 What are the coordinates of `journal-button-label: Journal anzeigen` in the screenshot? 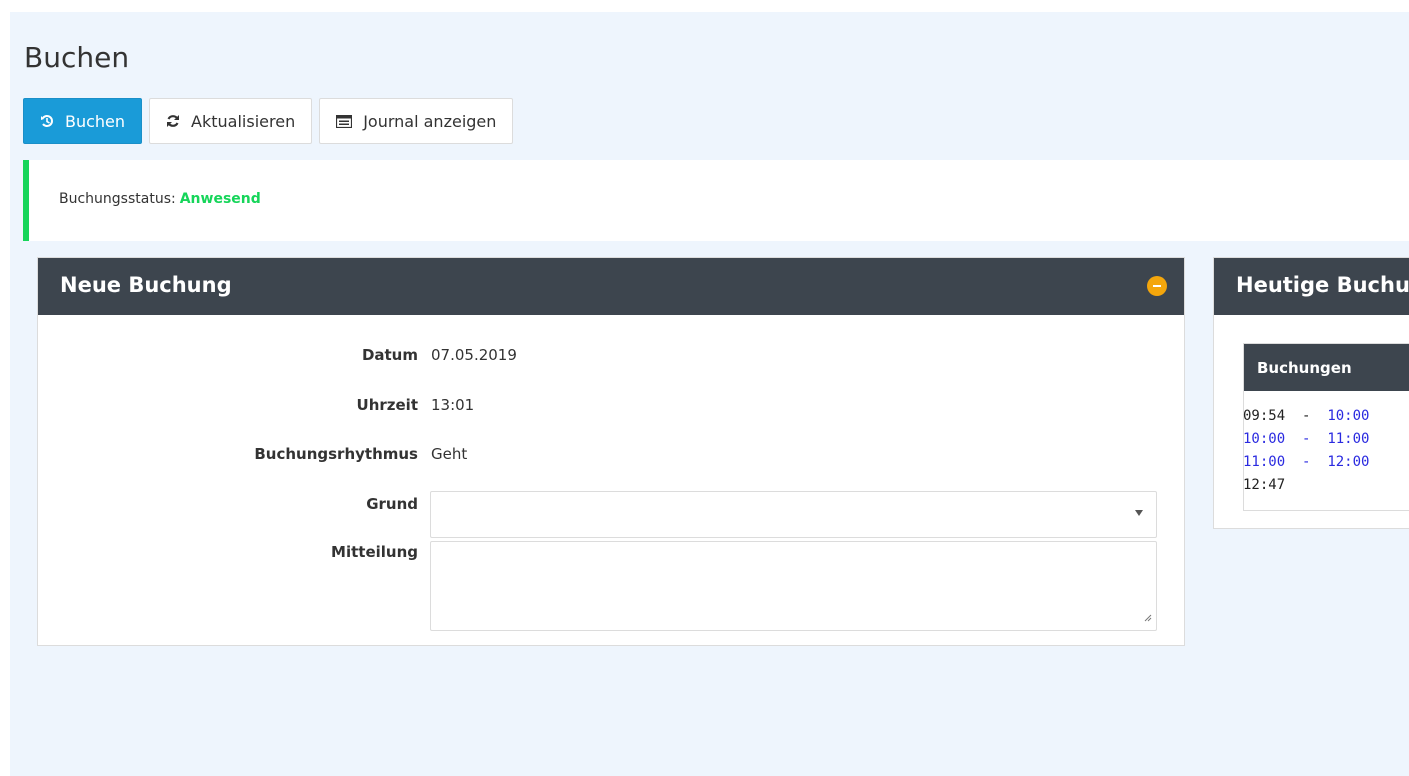 It's located at (430, 121).